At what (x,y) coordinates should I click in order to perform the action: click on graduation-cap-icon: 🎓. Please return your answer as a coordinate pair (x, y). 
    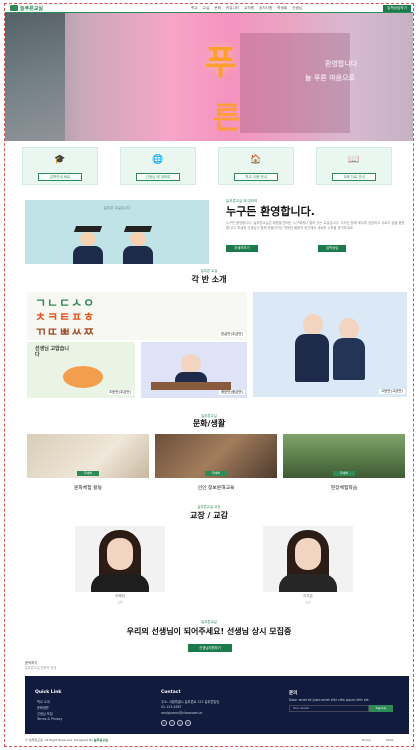
    Looking at the image, I should click on (60, 160).